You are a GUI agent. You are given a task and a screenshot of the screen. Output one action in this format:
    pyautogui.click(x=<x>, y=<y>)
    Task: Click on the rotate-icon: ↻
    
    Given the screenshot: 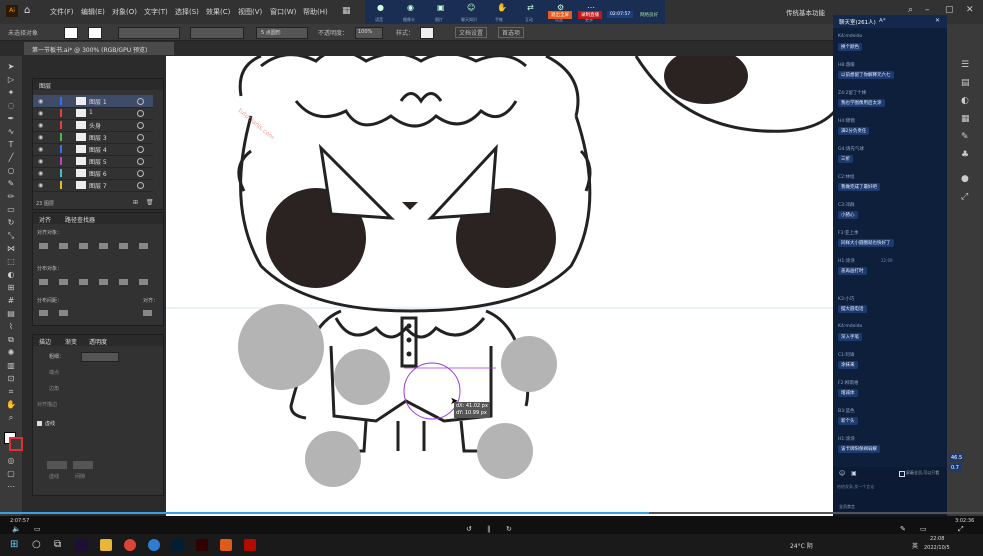 What is the action you would take?
    pyautogui.click(x=11, y=223)
    